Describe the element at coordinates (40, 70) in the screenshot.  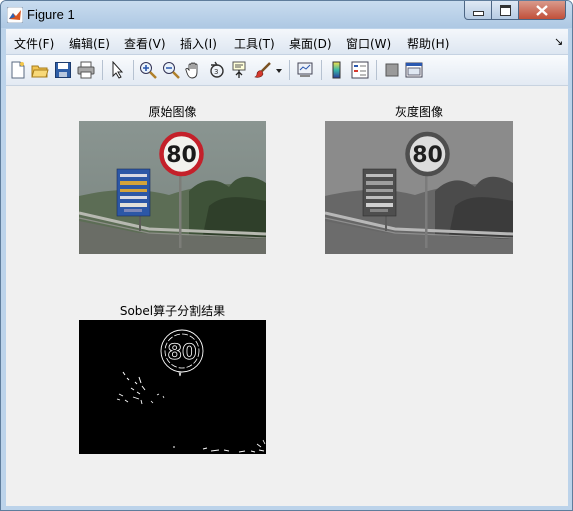
I see `open-folder-icon` at that location.